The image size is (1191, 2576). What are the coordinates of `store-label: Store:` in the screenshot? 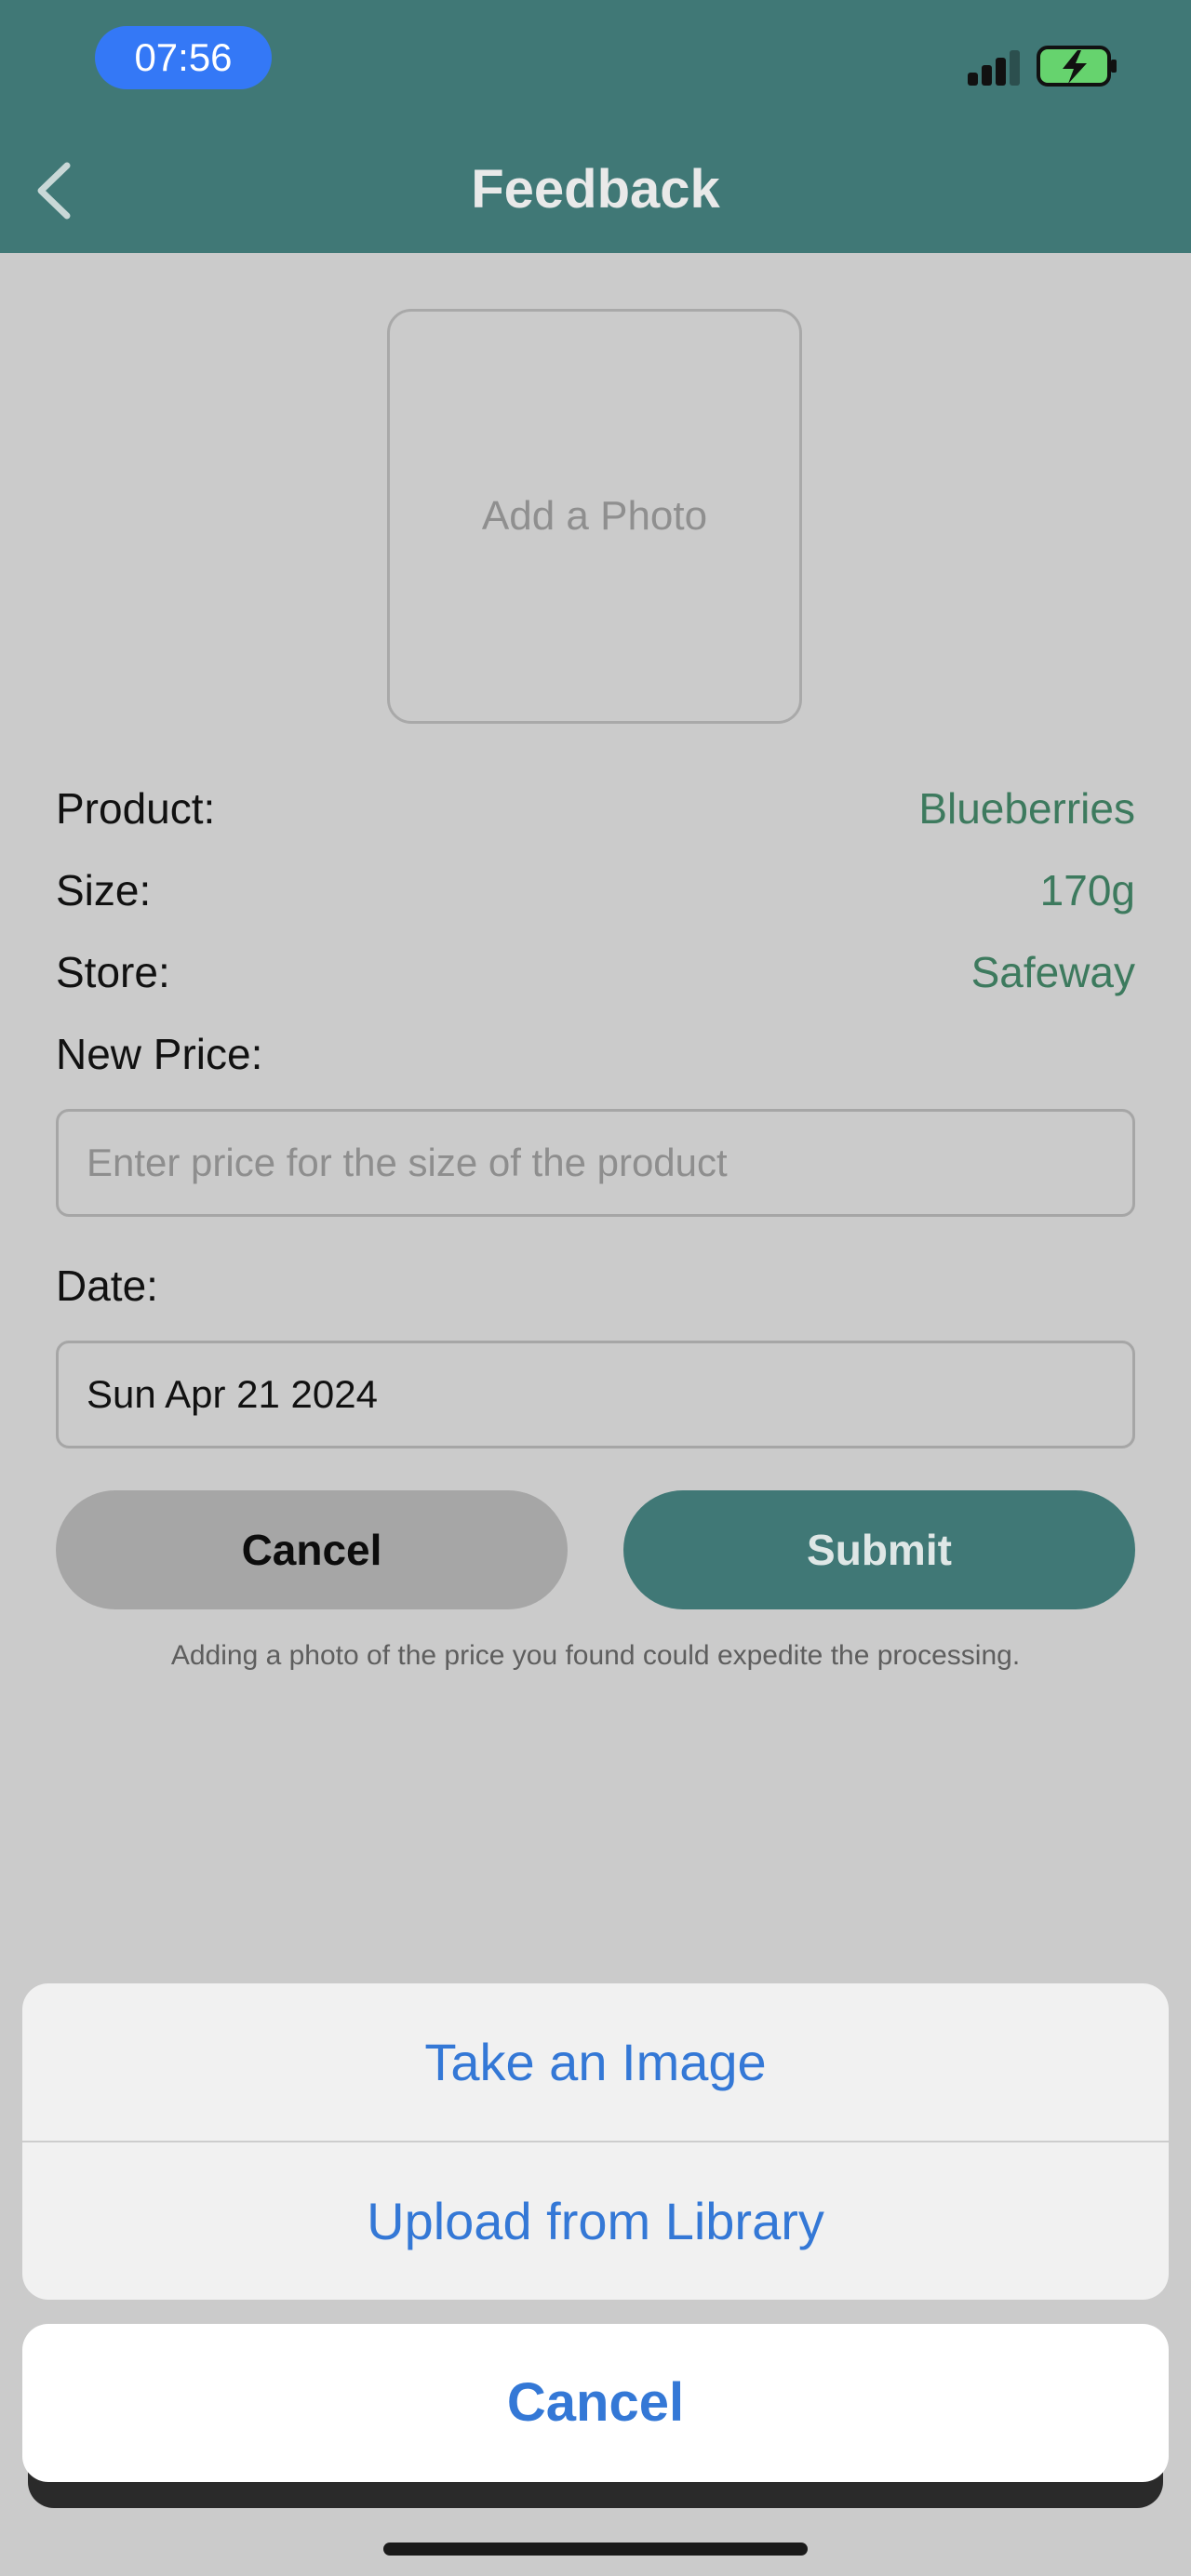 It's located at (113, 972).